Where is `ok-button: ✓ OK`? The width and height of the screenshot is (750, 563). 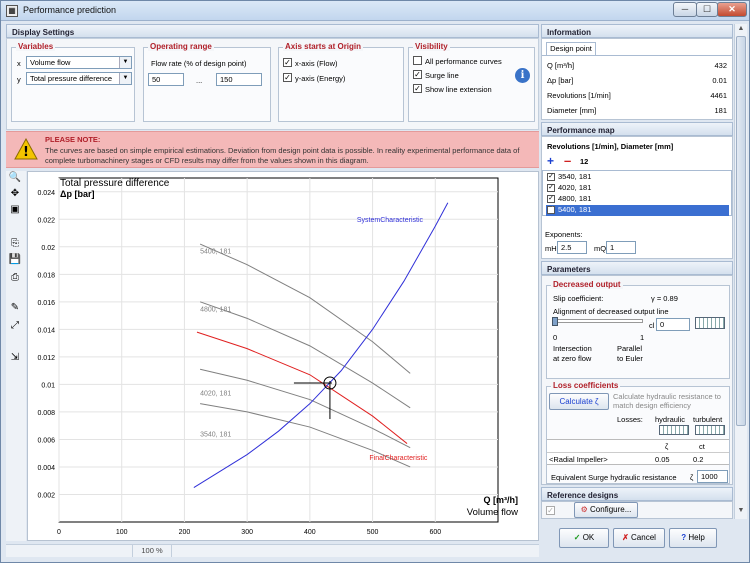
ok-button: ✓ OK is located at coordinates (584, 538).